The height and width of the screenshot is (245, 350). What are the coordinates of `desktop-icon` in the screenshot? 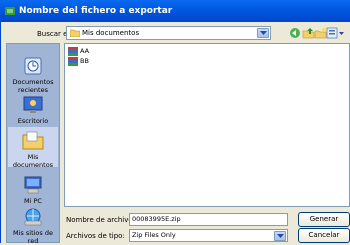 It's located at (33, 104).